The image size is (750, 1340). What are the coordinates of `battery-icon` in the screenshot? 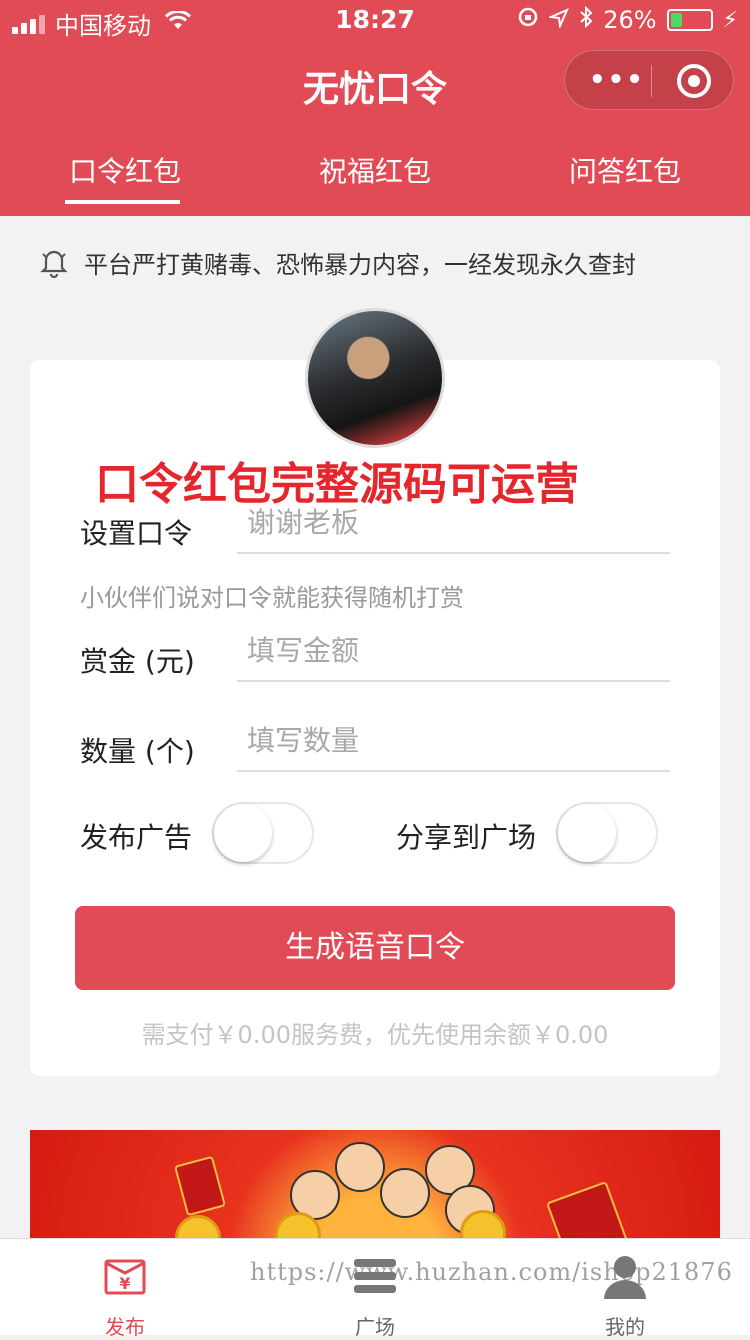 It's located at (689, 20).